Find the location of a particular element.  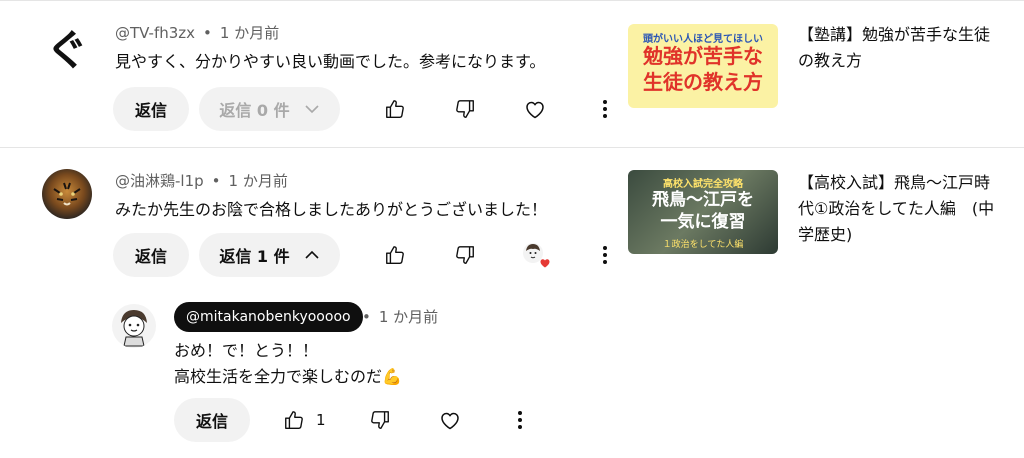

replies-toggle-button: 返信 1 件 is located at coordinates (269, 255).